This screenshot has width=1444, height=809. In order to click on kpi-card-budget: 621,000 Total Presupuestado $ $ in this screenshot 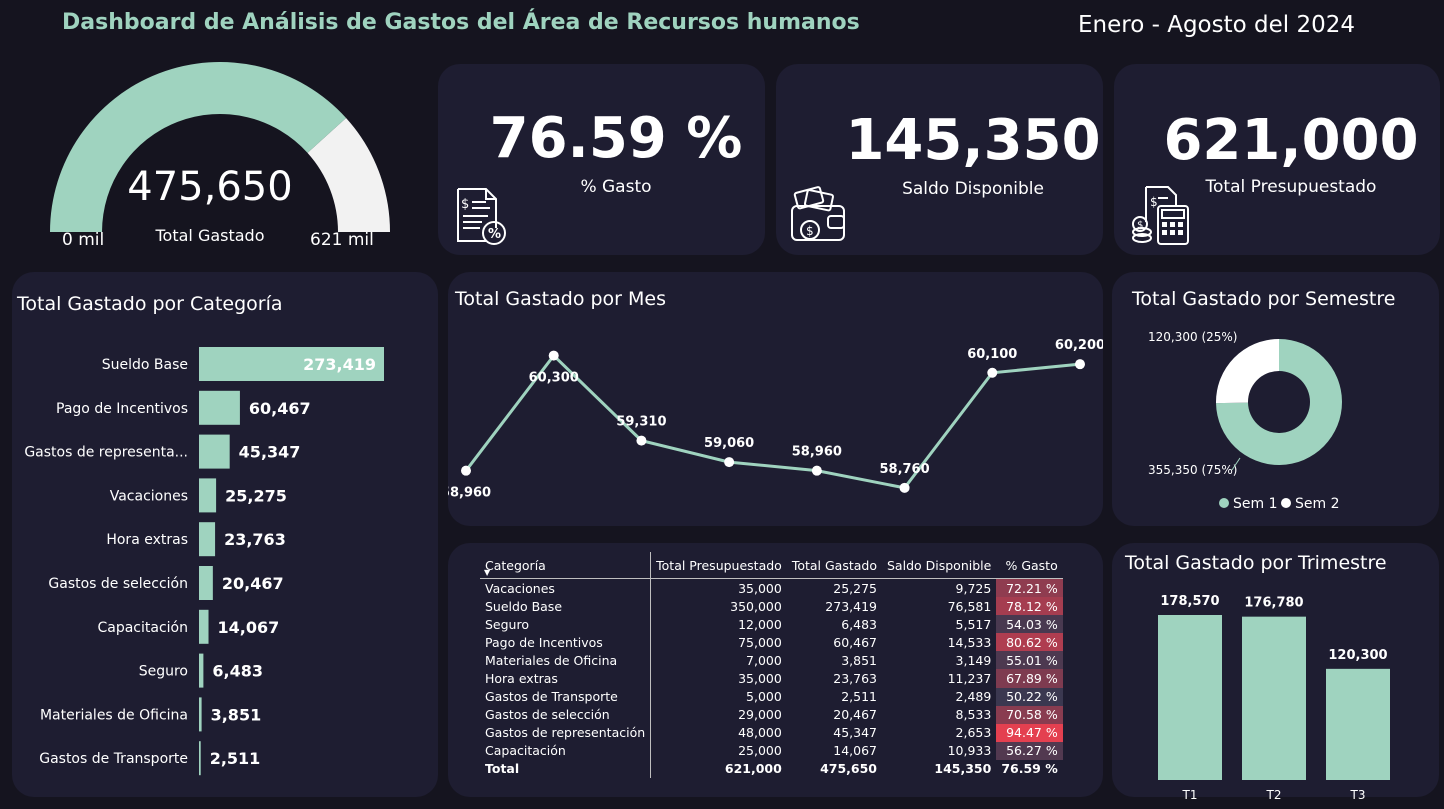, I will do `click(1277, 159)`.